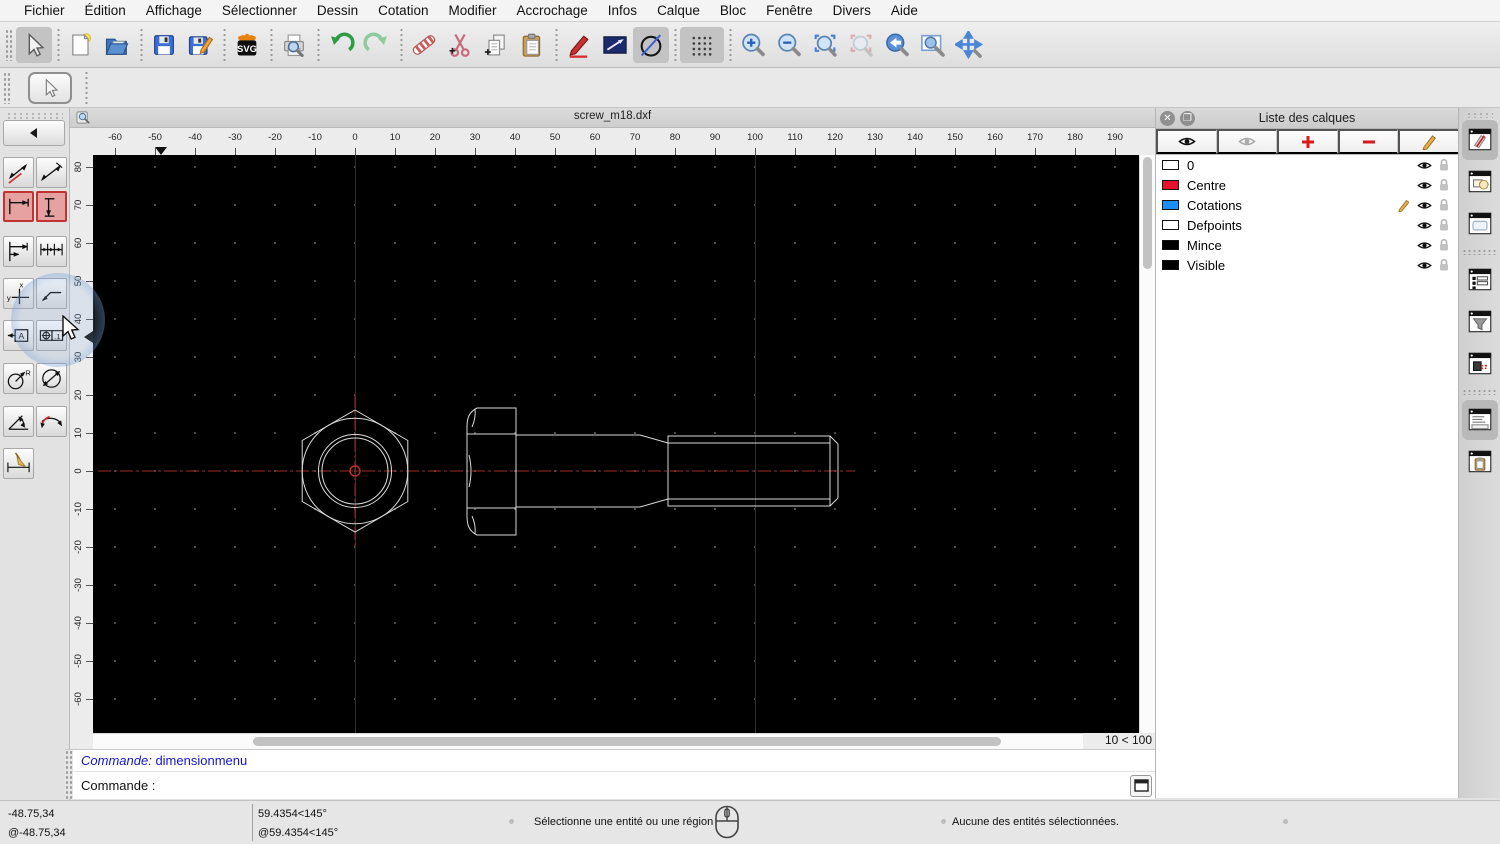 Image resolution: width=1500 pixels, height=844 pixels. I want to click on copy-button, so click(496, 45).